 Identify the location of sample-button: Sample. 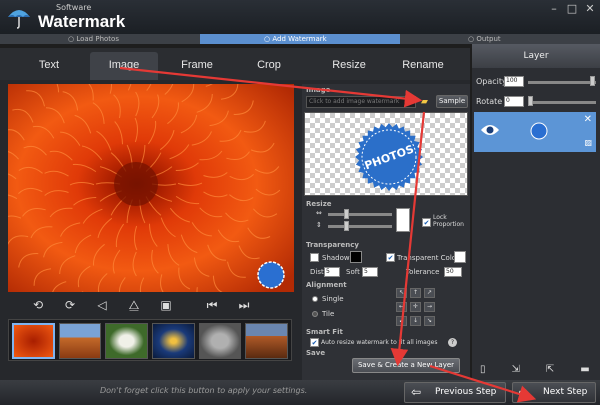
(452, 101).